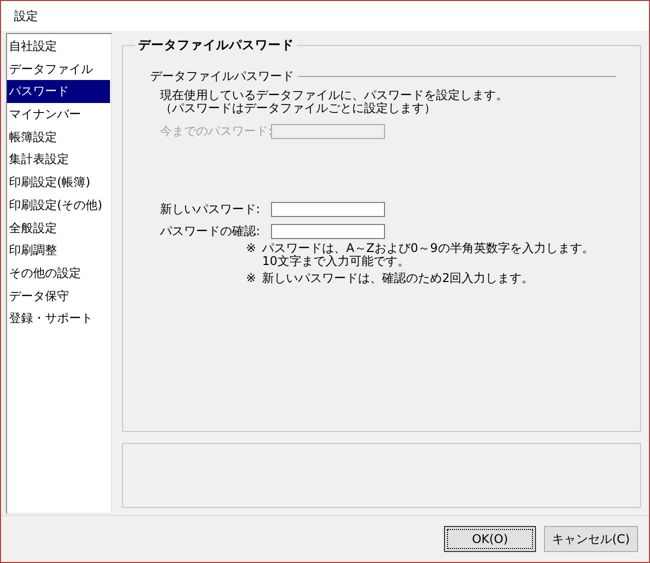 Image resolution: width=650 pixels, height=563 pixels. I want to click on description-text: 現在使用しているデータファイルに、パスワードを設定します。 （パスワードはデータファイルごとに設定します）, so click(334, 102).